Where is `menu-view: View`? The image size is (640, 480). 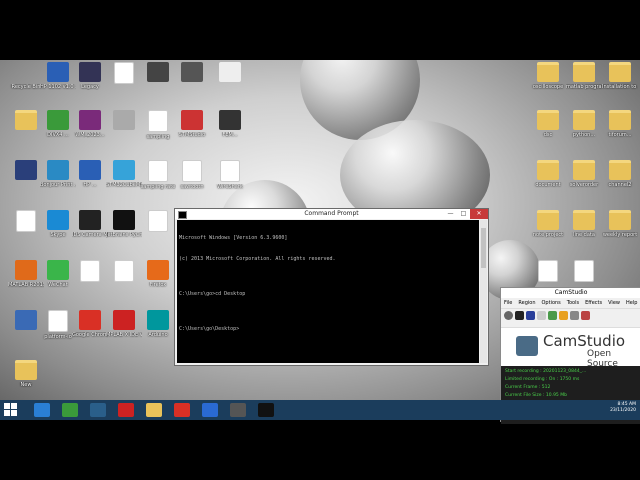
menu-view: View is located at coordinates (614, 303).